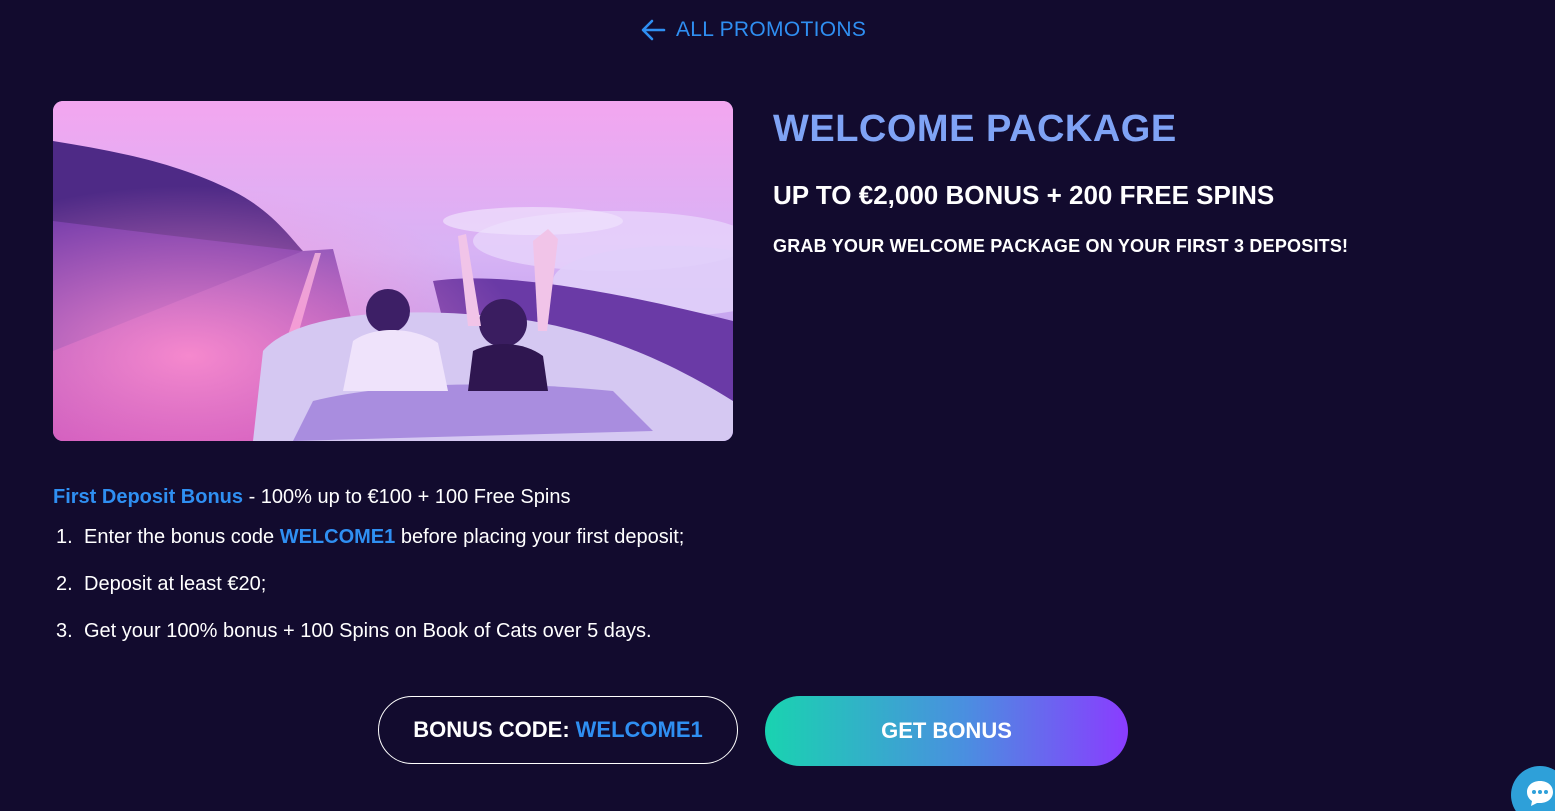 The image size is (1555, 811). What do you see at coordinates (771, 29) in the screenshot?
I see `all-promotions-label: ALL PROMOTIONS` at bounding box center [771, 29].